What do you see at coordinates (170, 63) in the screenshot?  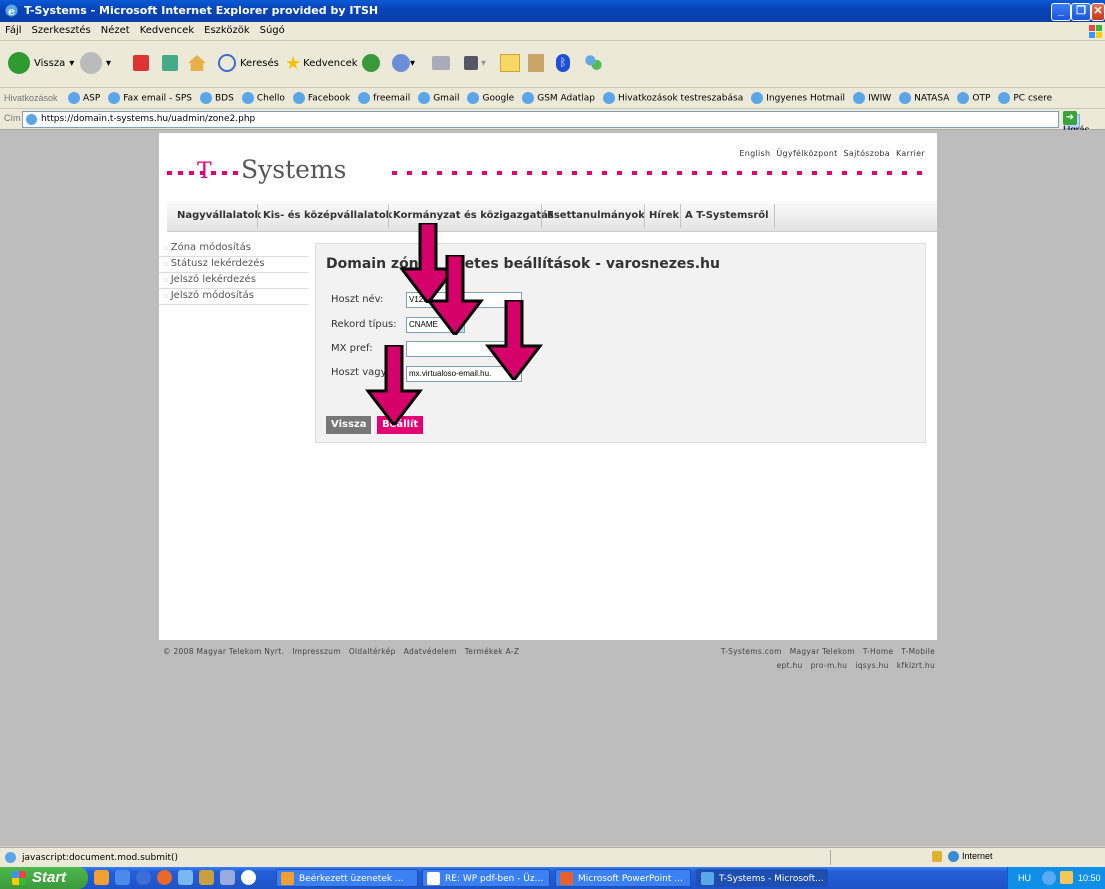 I see `refresh-button` at bounding box center [170, 63].